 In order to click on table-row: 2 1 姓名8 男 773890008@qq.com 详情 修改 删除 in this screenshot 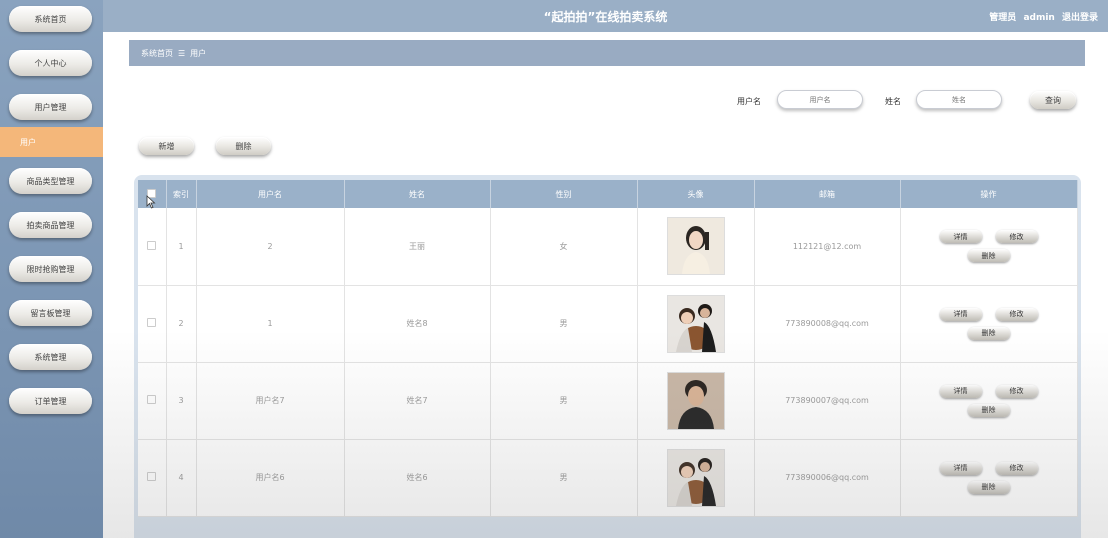, I will do `click(608, 324)`.